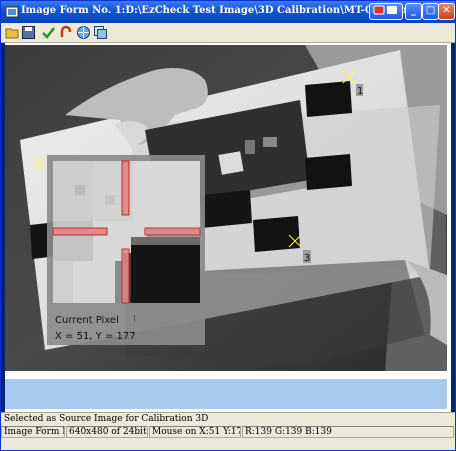 This screenshot has width=456, height=451. What do you see at coordinates (66, 32) in the screenshot?
I see `undo-icon` at bounding box center [66, 32].